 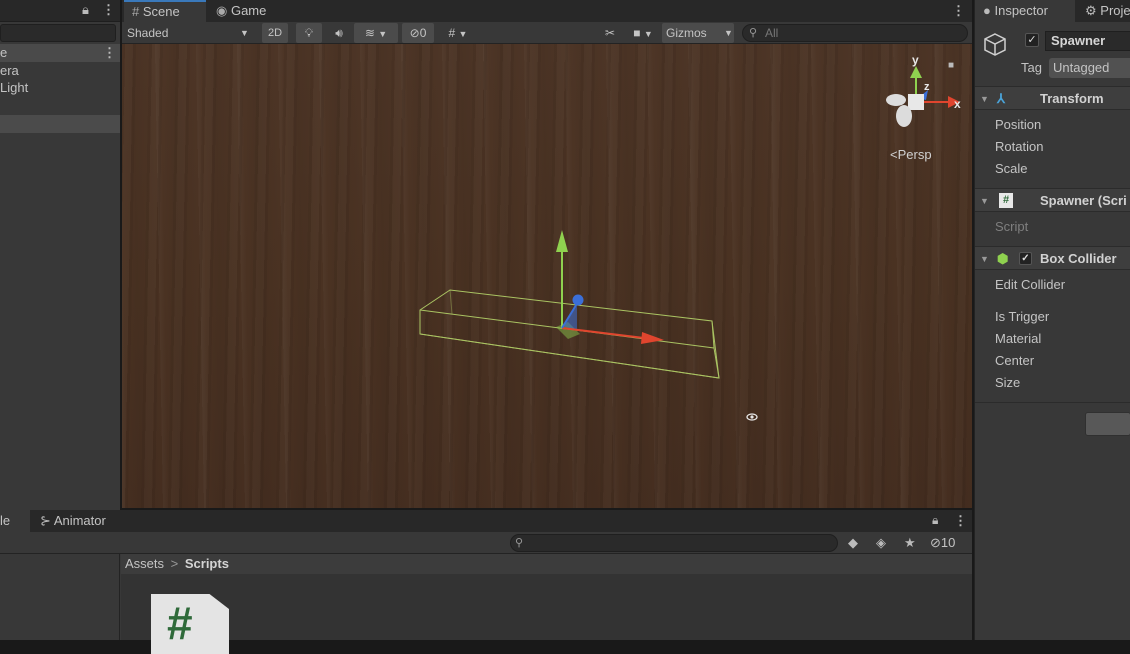 What do you see at coordinates (957, 104) in the screenshot?
I see `gizmo-x-label: x` at bounding box center [957, 104].